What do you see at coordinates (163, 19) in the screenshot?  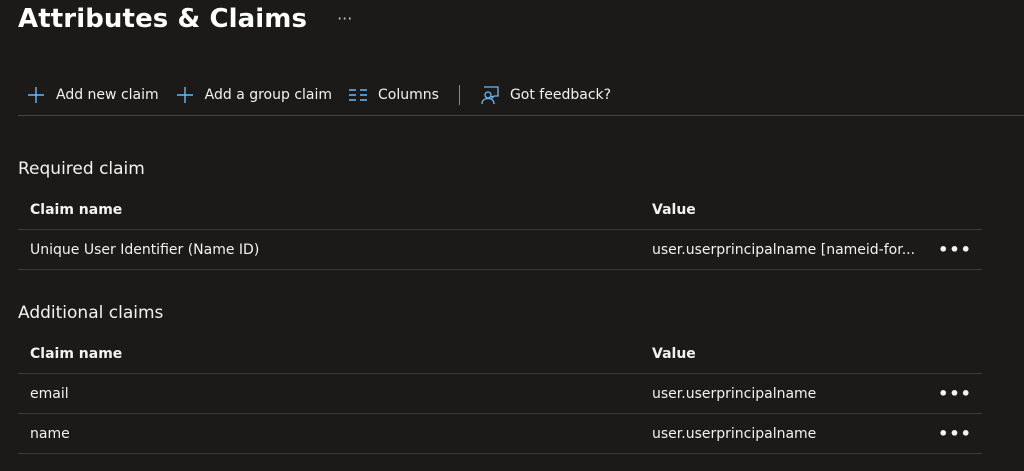 I see `page-title: Attributes & Claims` at bounding box center [163, 19].